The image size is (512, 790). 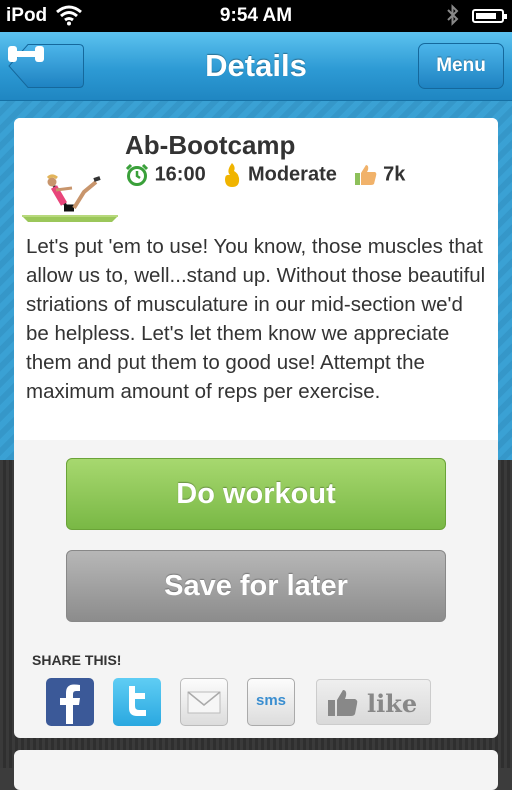 What do you see at coordinates (453, 15) in the screenshot?
I see `bluetooth-icon` at bounding box center [453, 15].